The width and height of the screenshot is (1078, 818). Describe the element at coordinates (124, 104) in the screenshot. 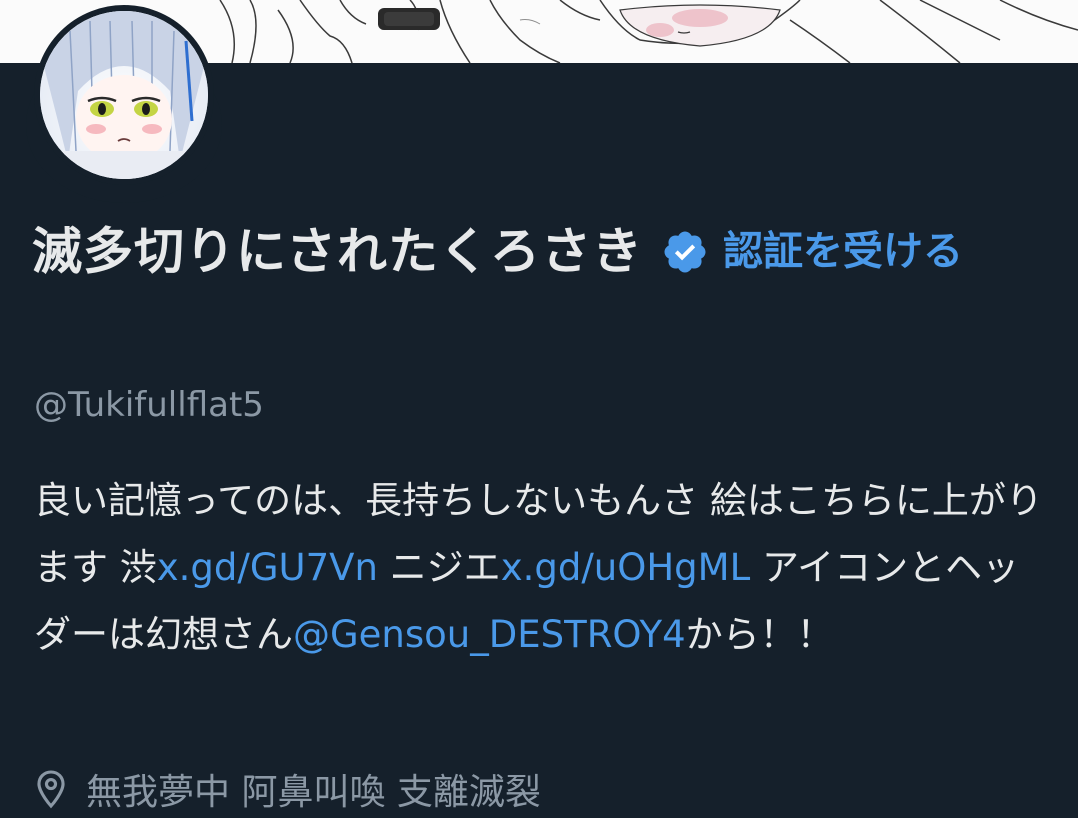

I see `avatar` at that location.